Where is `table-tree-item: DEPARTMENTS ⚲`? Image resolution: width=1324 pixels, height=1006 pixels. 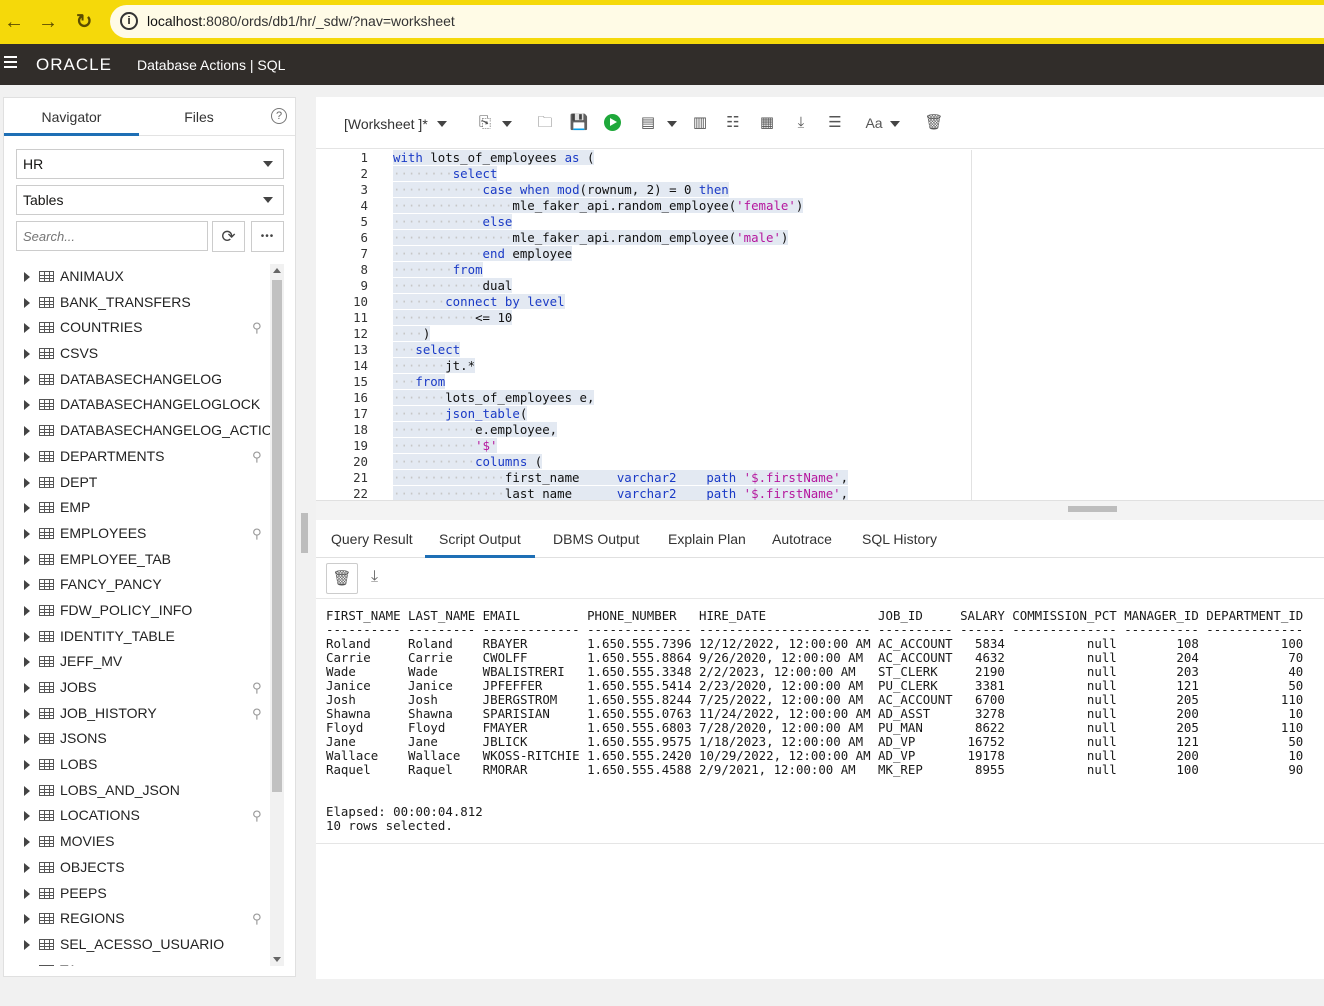
table-tree-item: DEPARTMENTS ⚲ is located at coordinates (137, 457).